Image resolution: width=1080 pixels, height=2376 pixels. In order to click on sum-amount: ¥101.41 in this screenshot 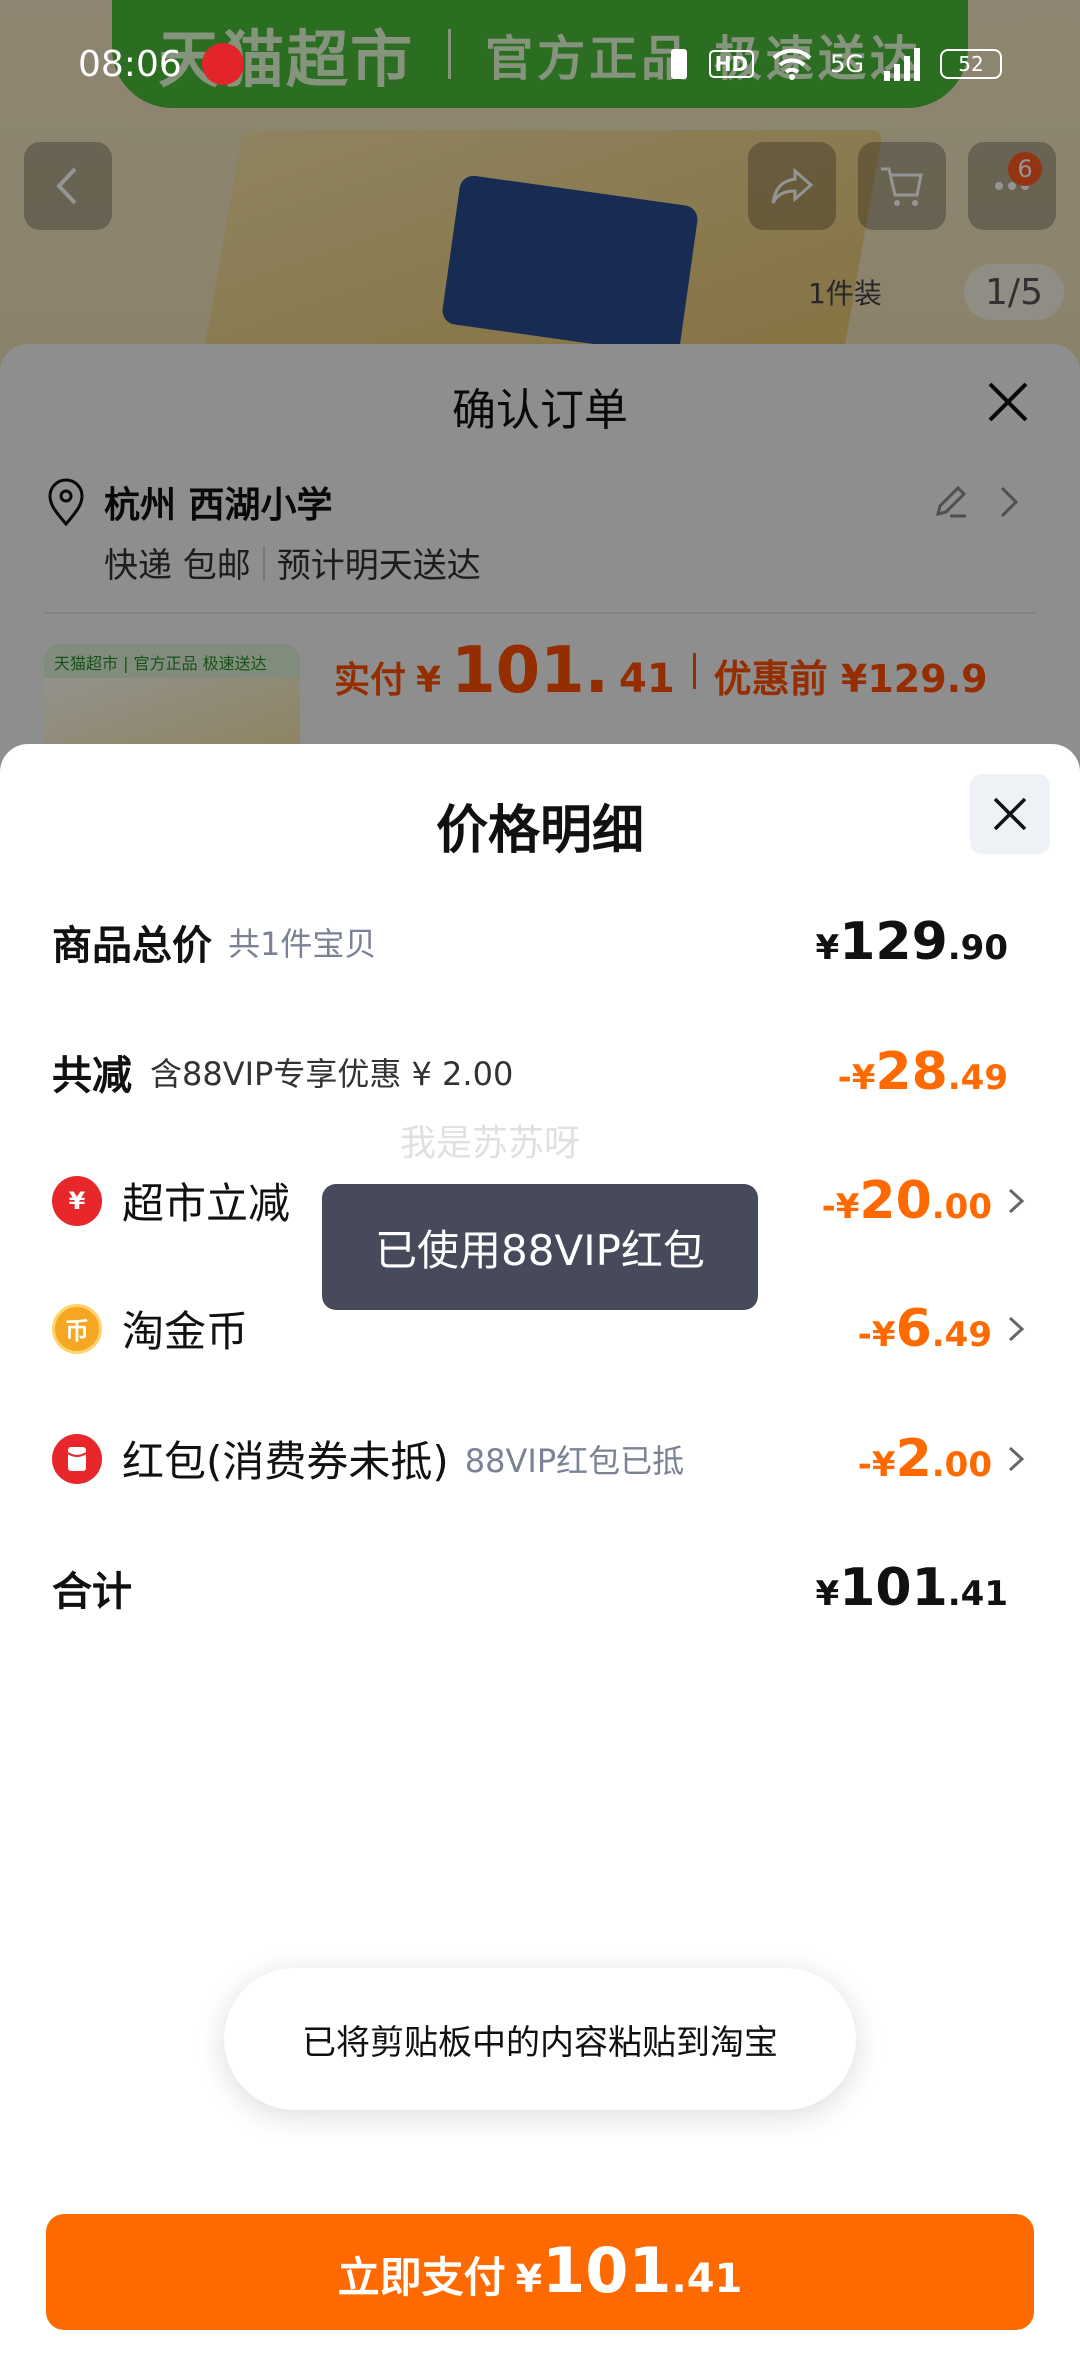, I will do `click(912, 1588)`.